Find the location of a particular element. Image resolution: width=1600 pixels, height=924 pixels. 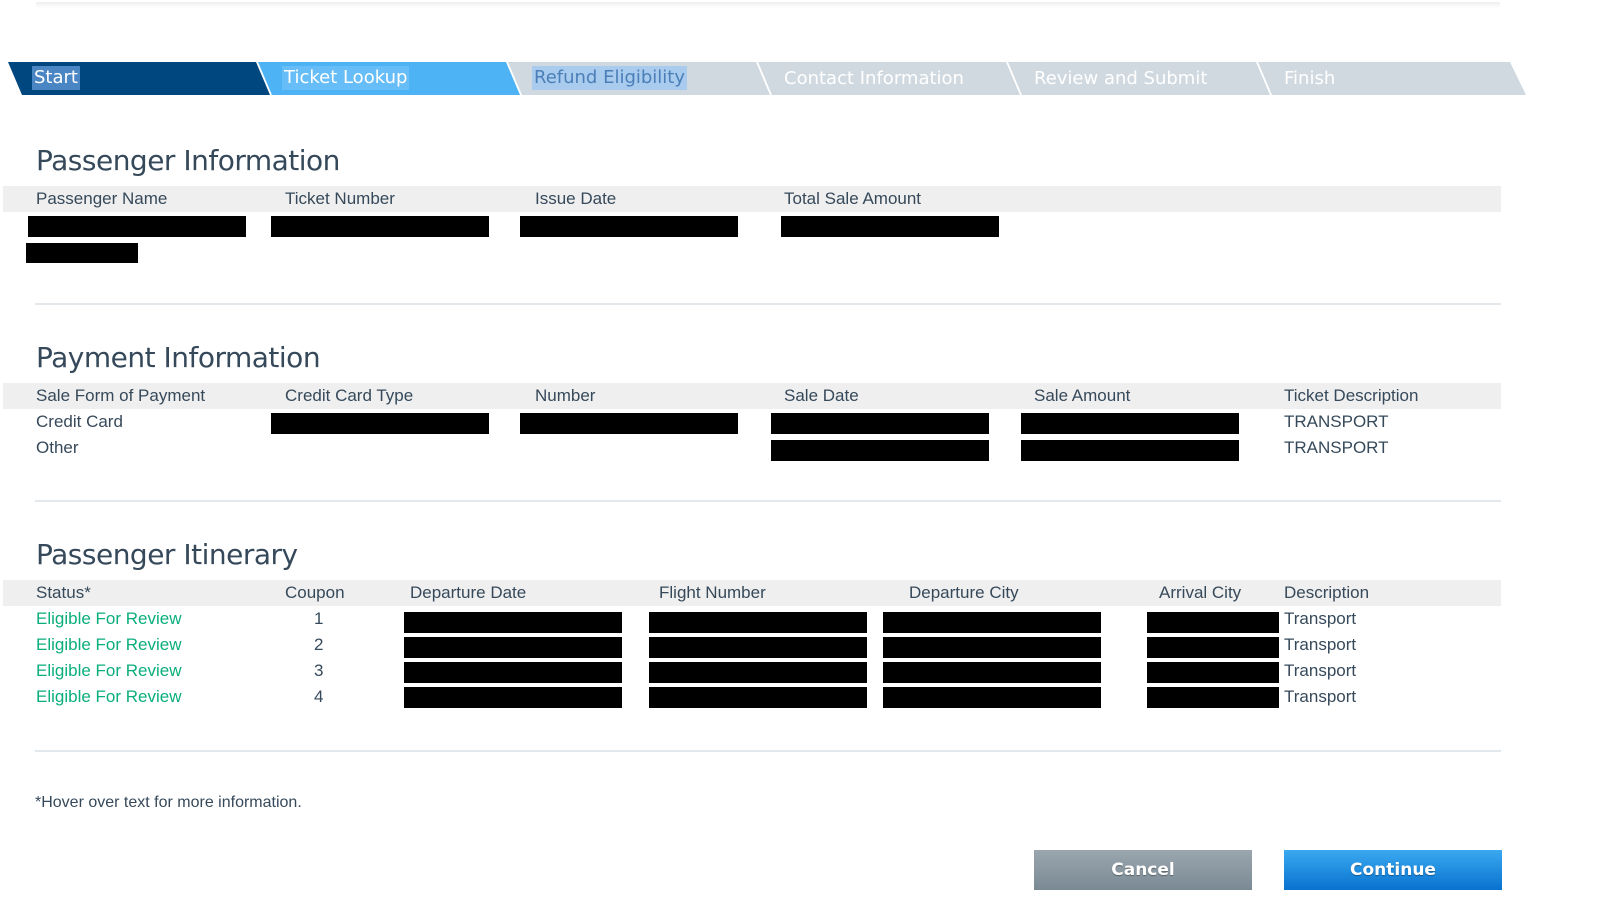

section-title: Passenger Itinerary is located at coordinates (167, 554).